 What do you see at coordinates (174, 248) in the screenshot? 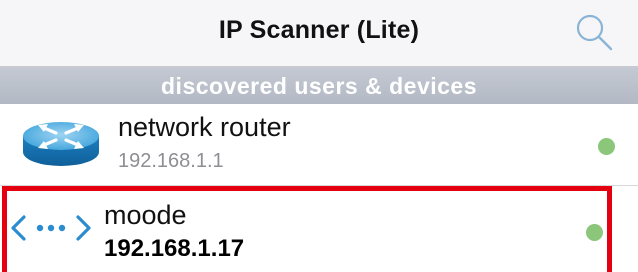
I see `device-ip: 192.168.1.17` at bounding box center [174, 248].